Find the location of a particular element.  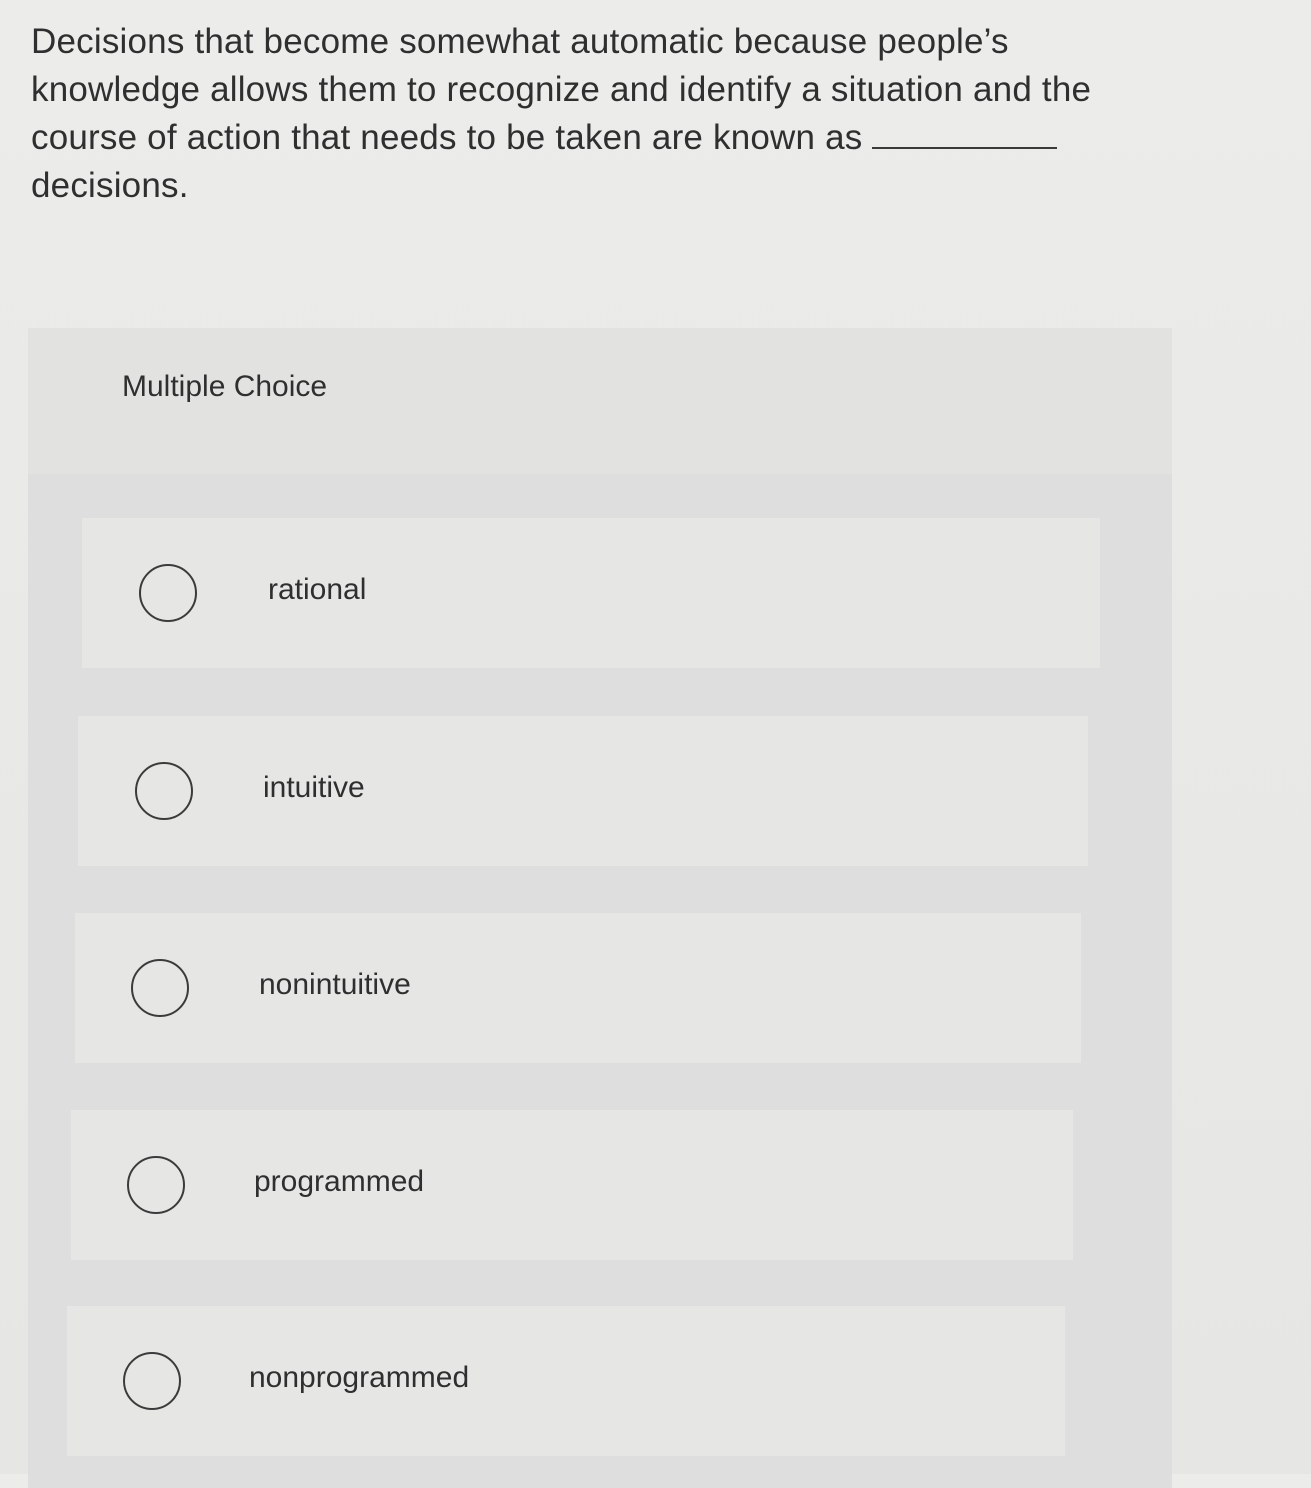

option-label: nonprogrammed is located at coordinates (359, 1377).